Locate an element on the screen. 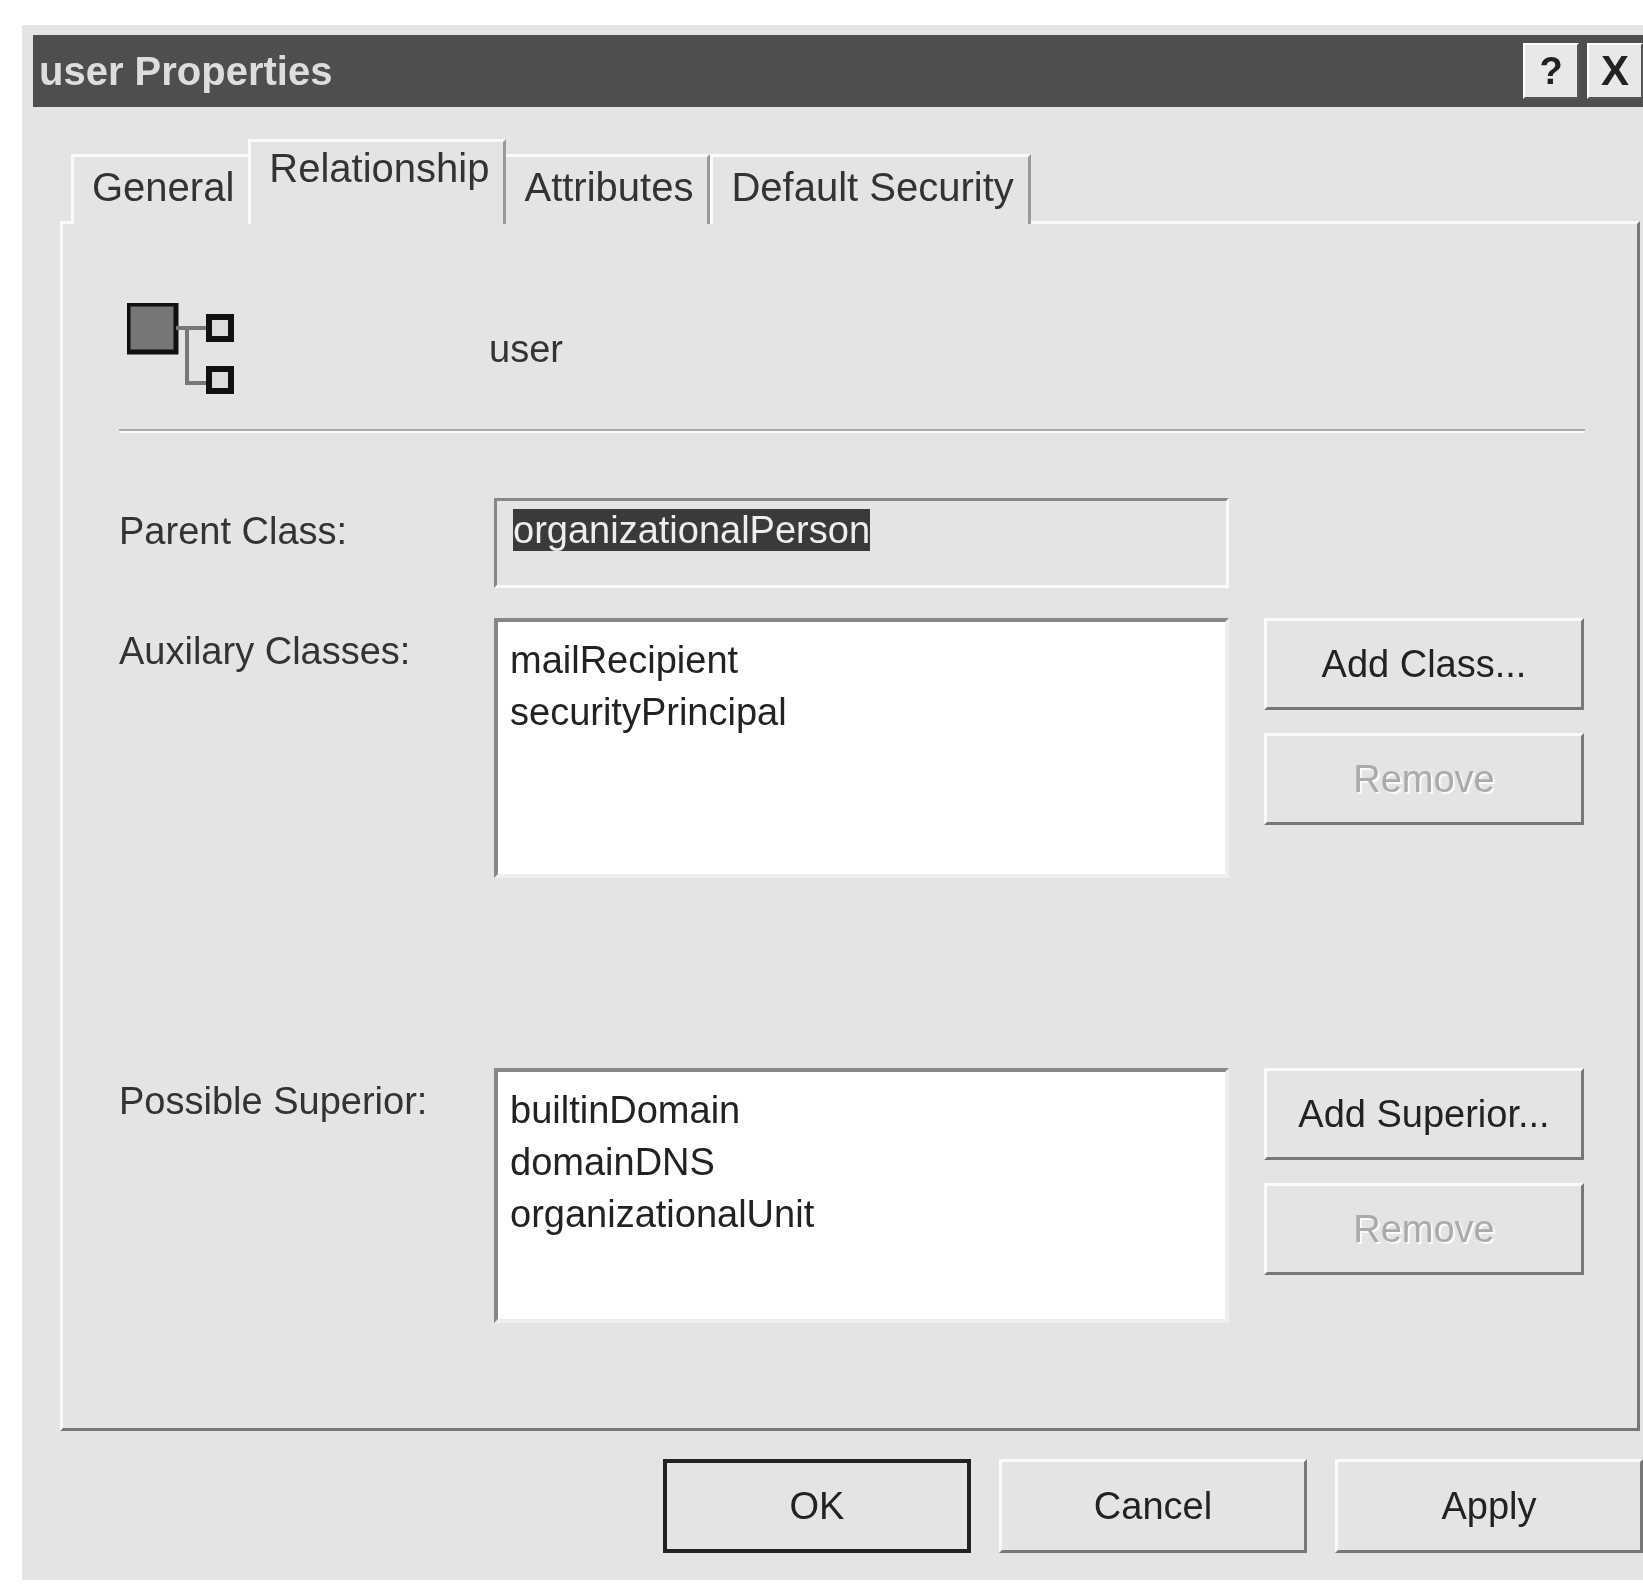 The image size is (1643, 1585). auxiliary-classes-list: mailRecipient securityPrincipal is located at coordinates (861, 748).